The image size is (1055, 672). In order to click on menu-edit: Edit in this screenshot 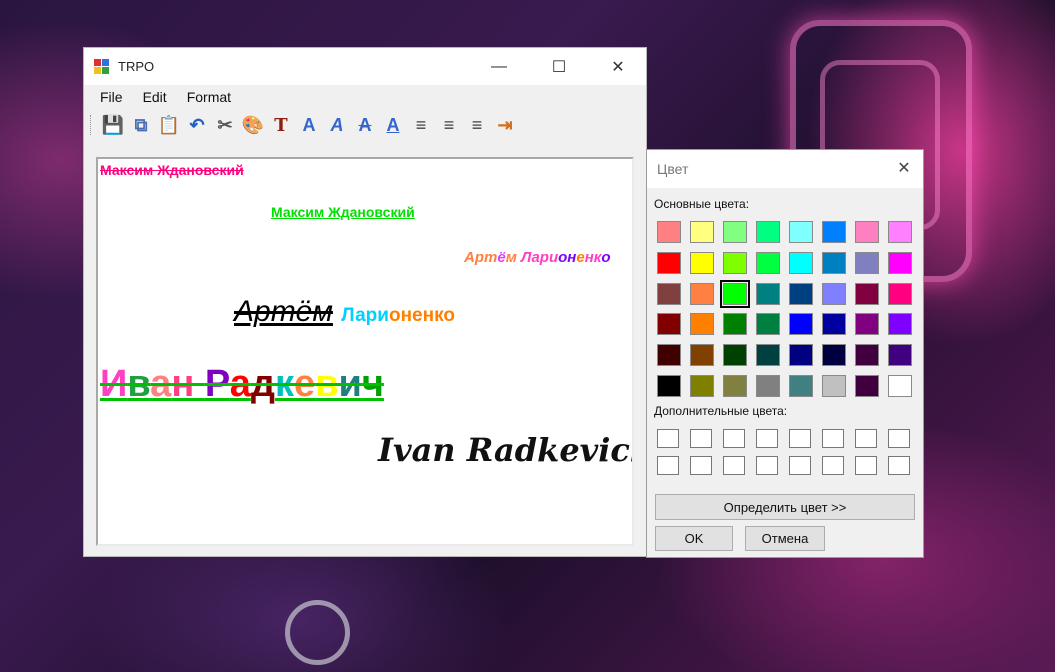, I will do `click(155, 97)`.